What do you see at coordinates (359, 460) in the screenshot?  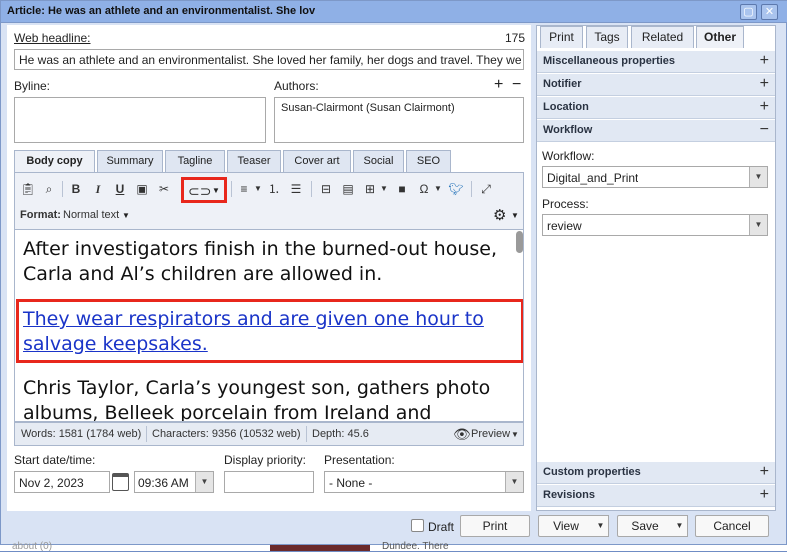 I see `presentation-label: Presentation:` at bounding box center [359, 460].